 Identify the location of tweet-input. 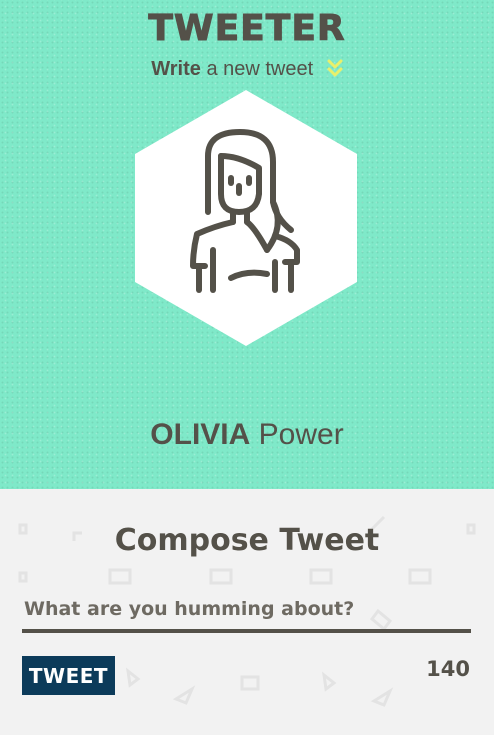
(246, 613).